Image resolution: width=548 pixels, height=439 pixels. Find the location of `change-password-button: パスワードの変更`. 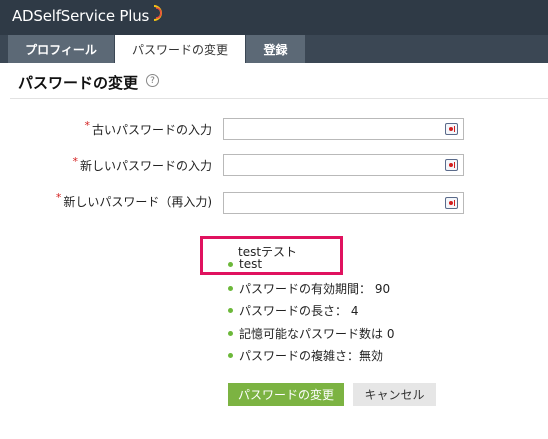

change-password-button: パスワードの変更 is located at coordinates (286, 394).